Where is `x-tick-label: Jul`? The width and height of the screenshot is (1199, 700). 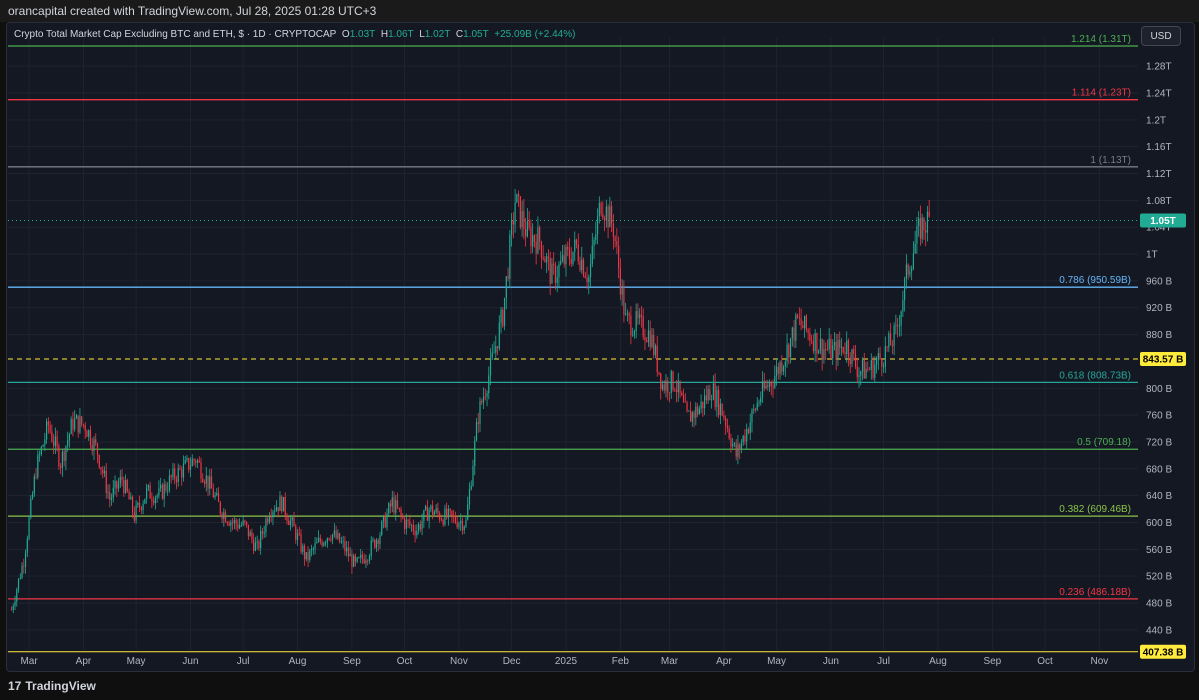
x-tick-label: Jul is located at coordinates (243, 661).